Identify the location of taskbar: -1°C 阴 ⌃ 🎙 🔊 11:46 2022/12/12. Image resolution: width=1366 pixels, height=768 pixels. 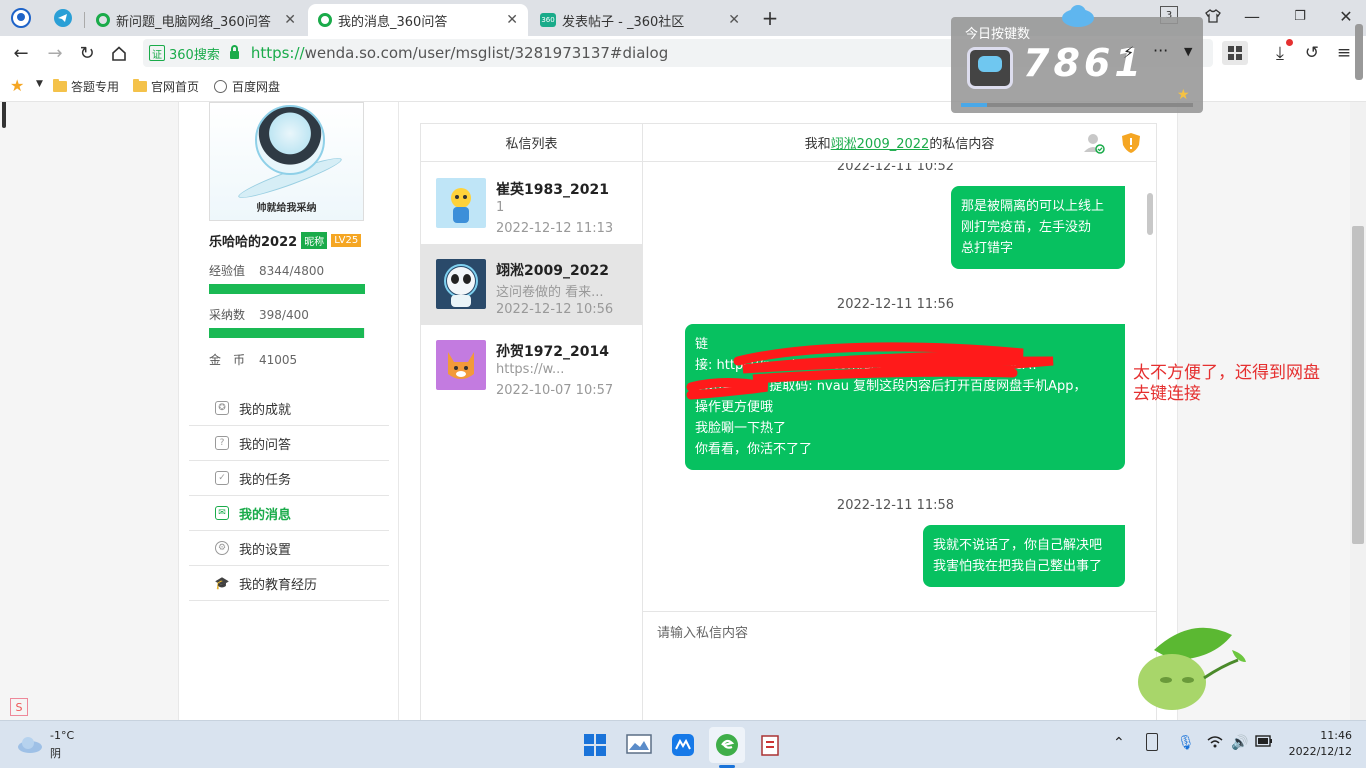
(683, 744).